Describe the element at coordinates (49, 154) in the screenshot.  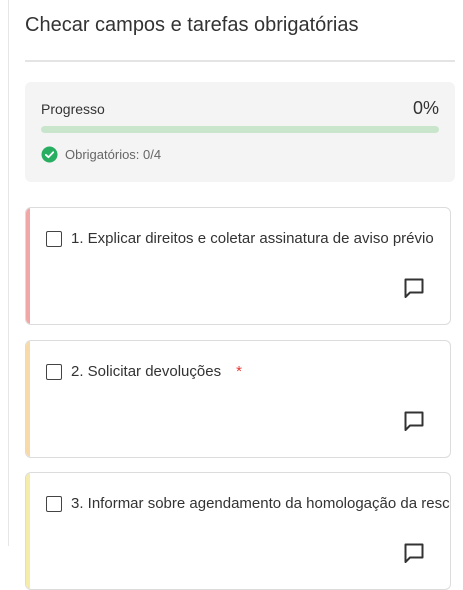
I see `check-circle-icon` at that location.